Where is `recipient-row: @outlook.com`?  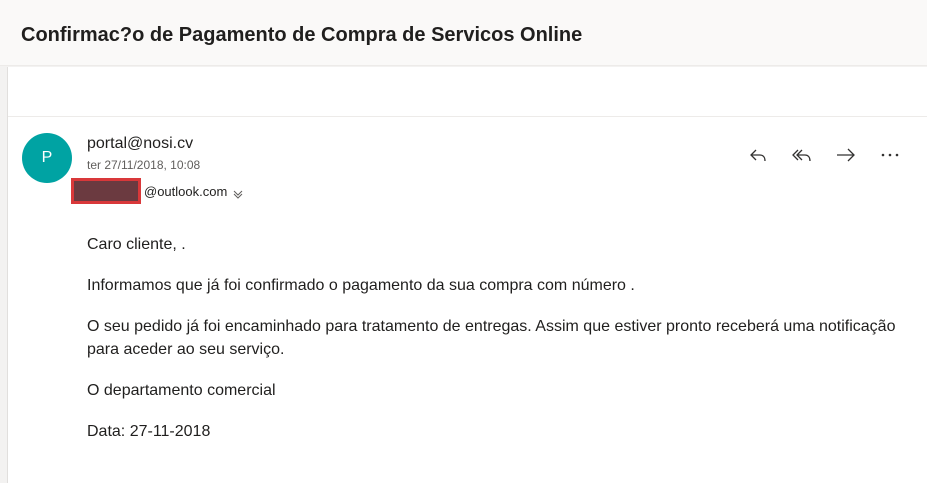
recipient-row: @outlook.com is located at coordinates (157, 191).